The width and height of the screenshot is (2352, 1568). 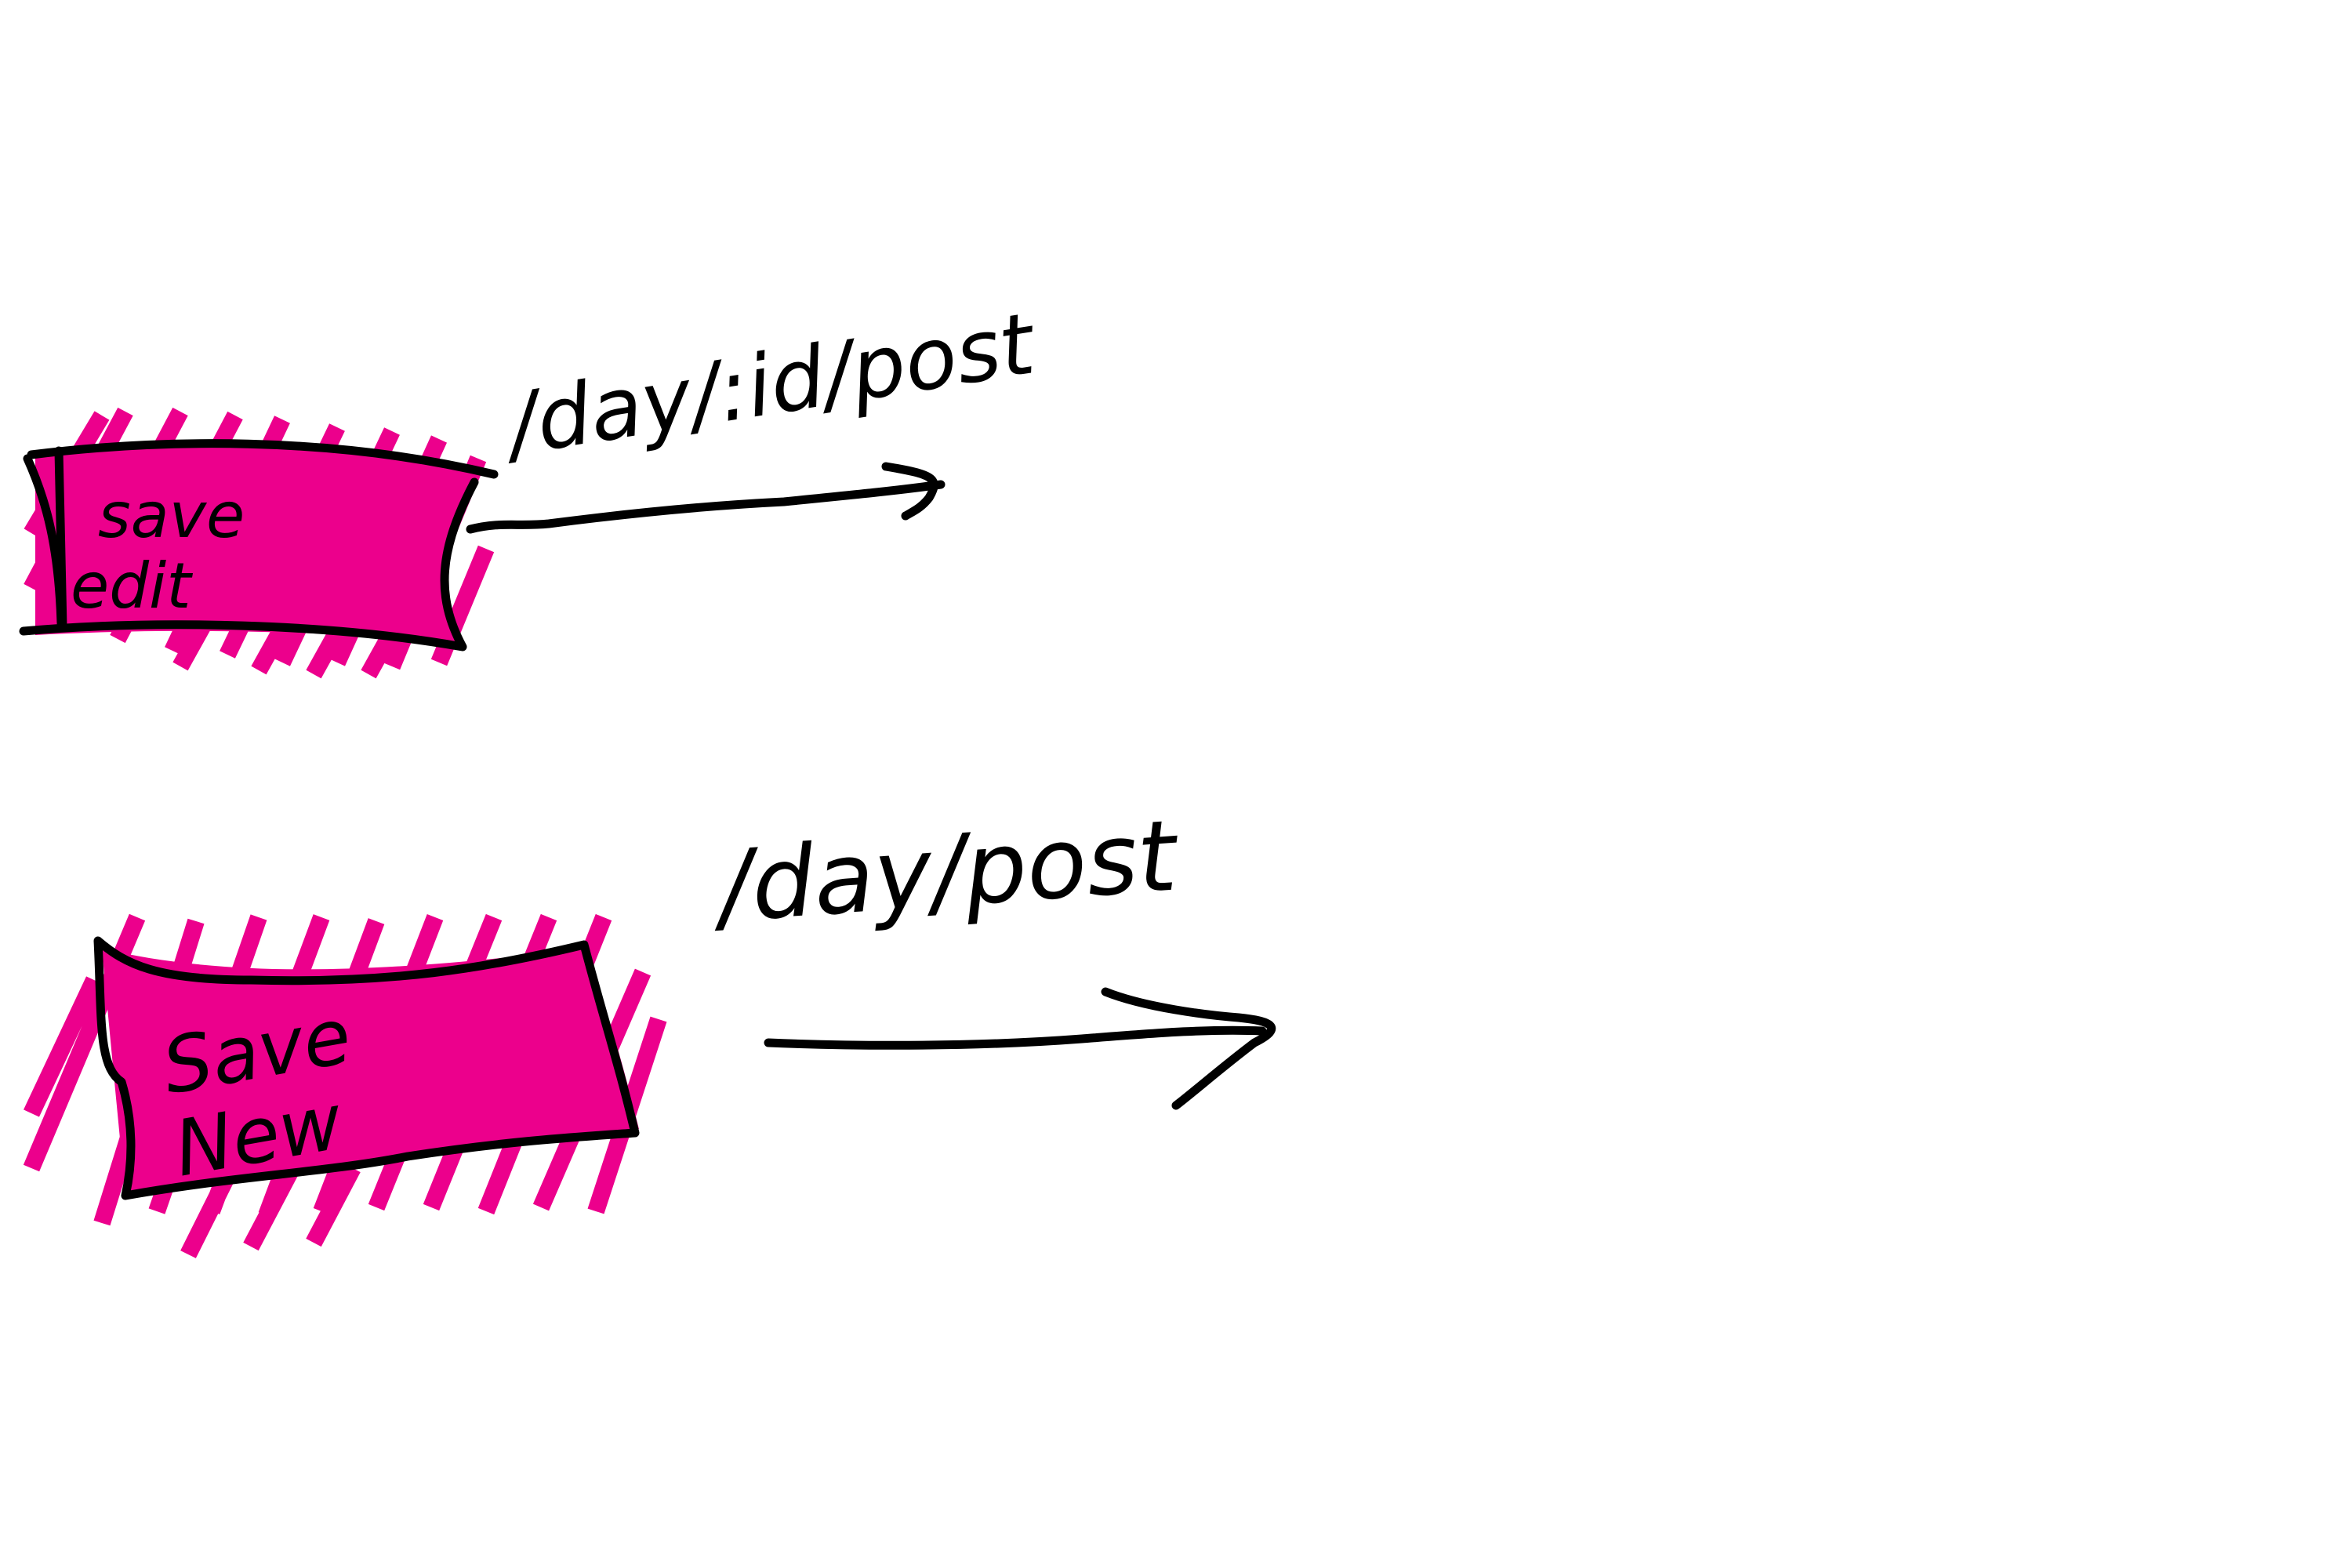 I want to click on save-edit-label-line2: edit, so click(x=132, y=586).